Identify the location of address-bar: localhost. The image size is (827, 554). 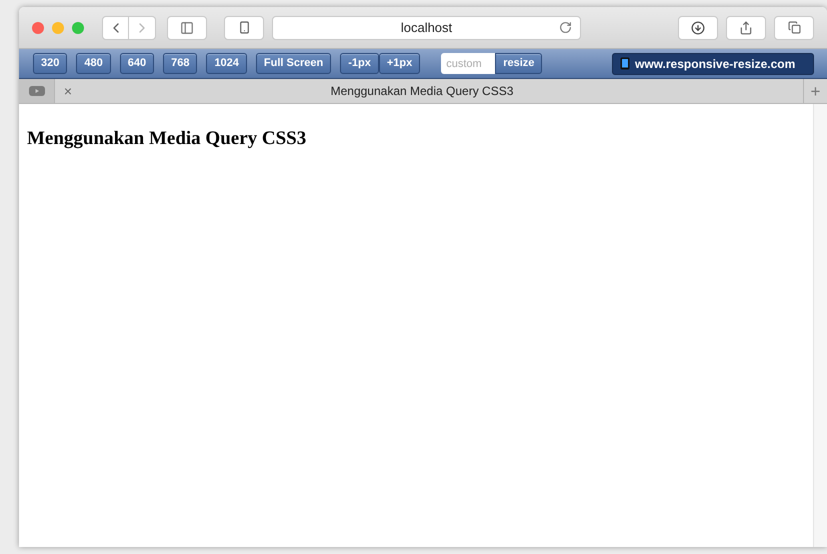
(426, 28).